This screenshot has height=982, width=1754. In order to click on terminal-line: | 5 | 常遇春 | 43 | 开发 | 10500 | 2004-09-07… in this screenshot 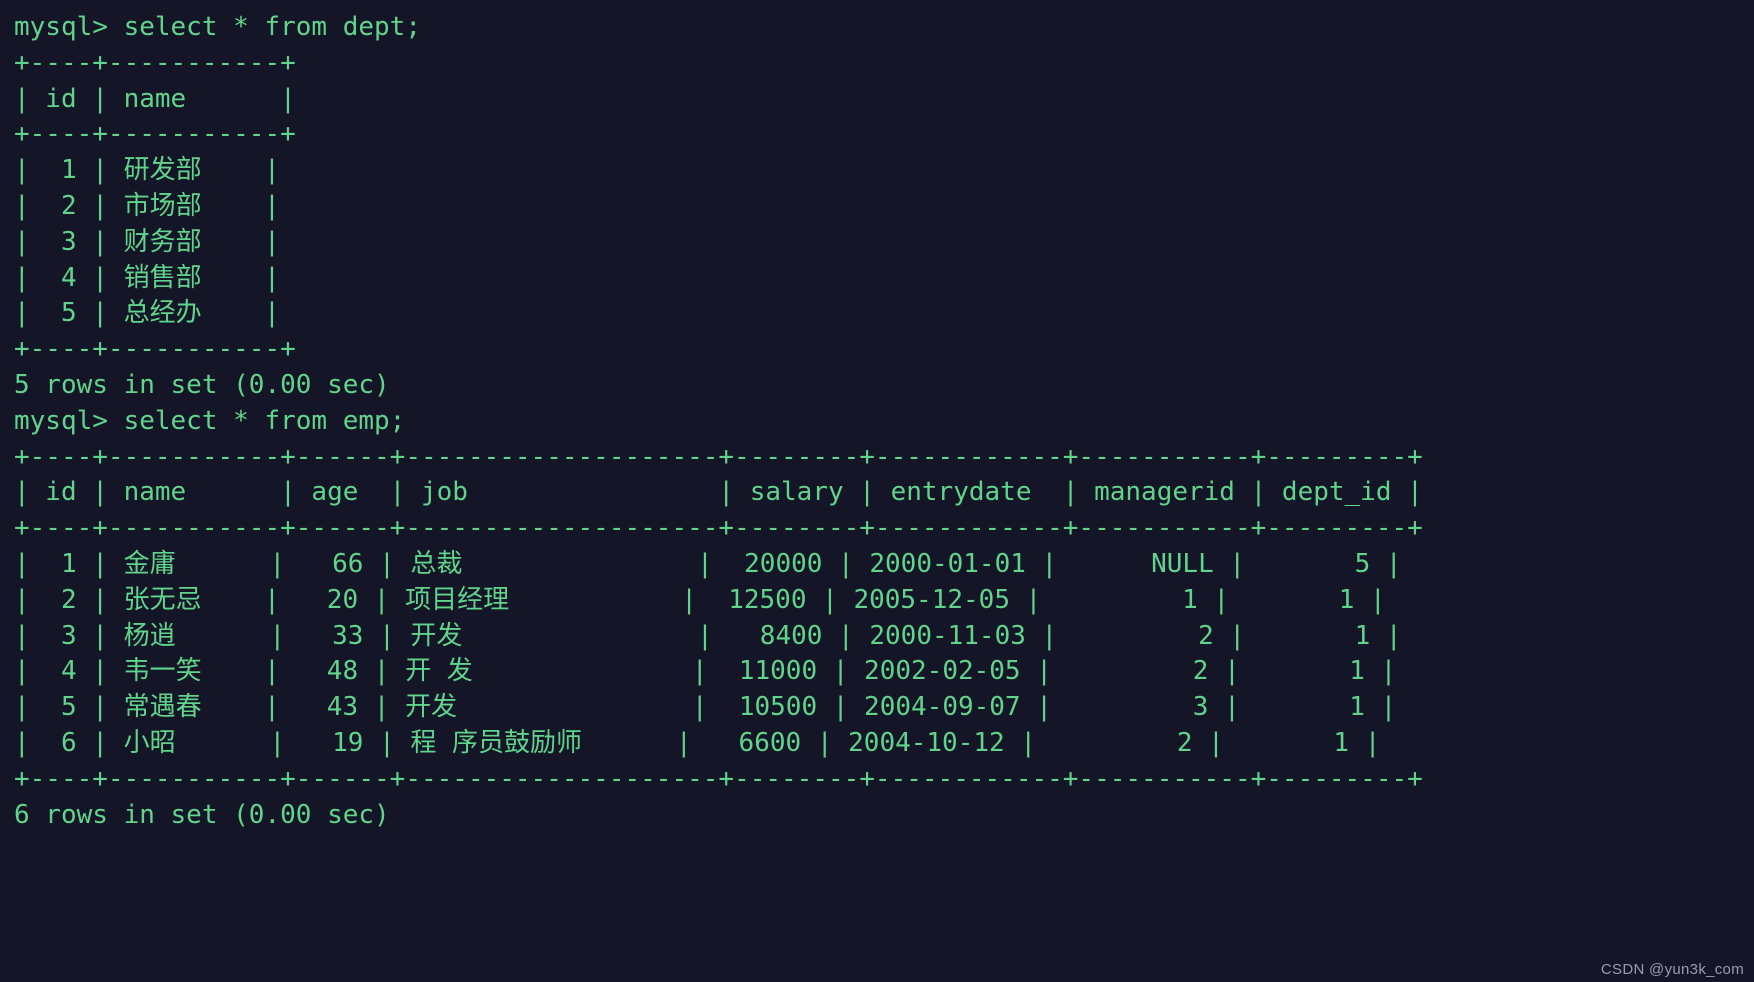, I will do `click(705, 707)`.